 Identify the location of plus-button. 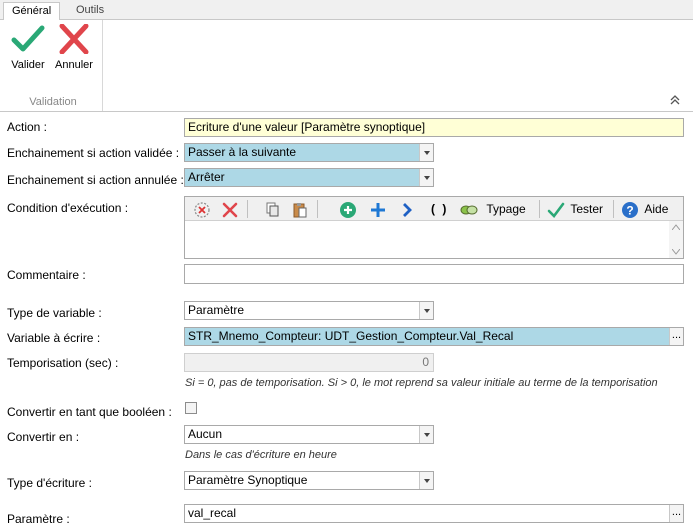
(378, 209).